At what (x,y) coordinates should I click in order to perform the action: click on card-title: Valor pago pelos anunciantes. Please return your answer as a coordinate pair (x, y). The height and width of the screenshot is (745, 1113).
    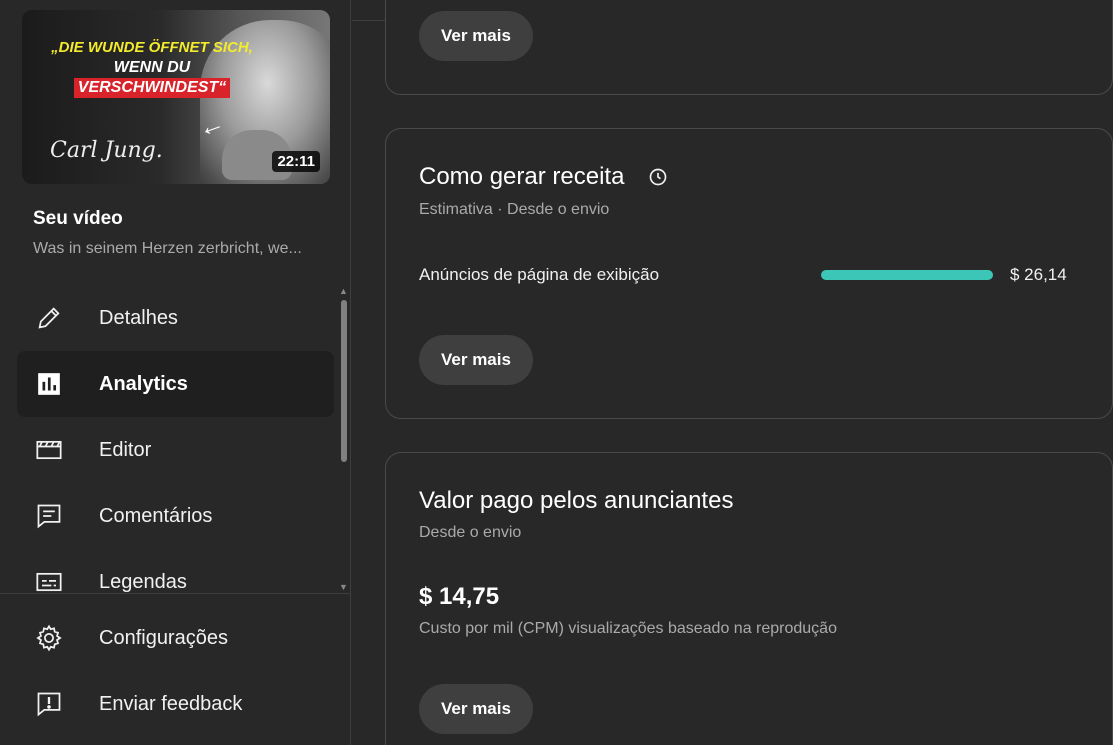
    Looking at the image, I should click on (576, 500).